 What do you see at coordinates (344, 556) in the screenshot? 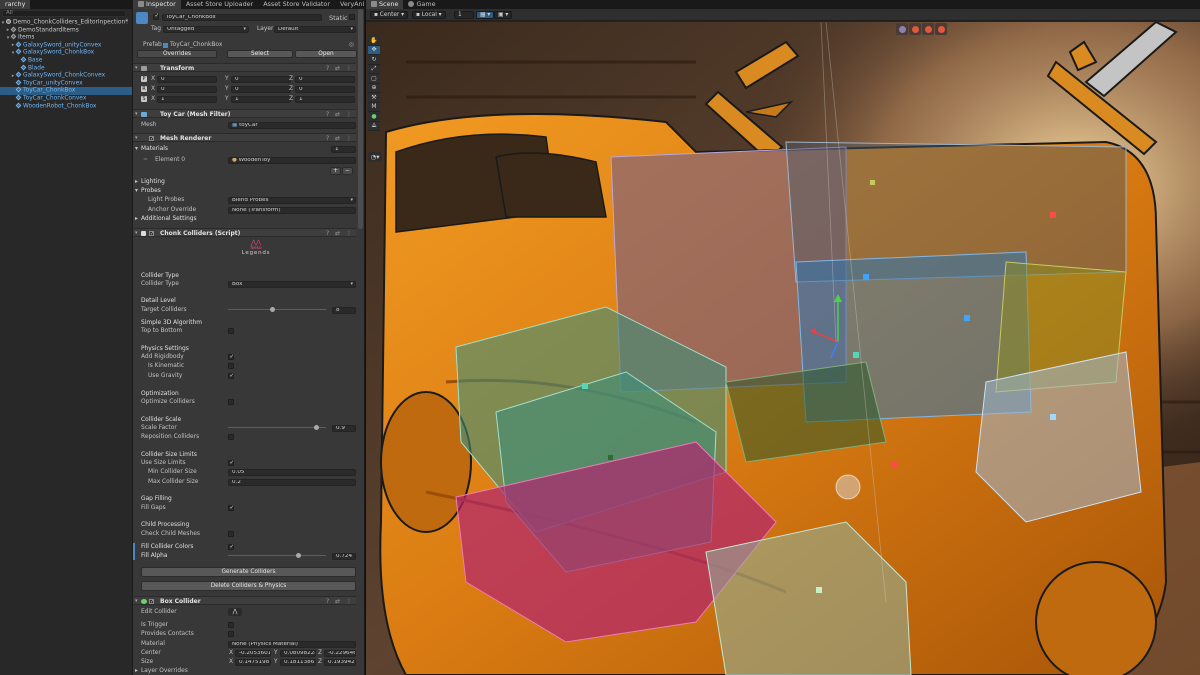
I see `fill-alpha-field: 0.724` at bounding box center [344, 556].